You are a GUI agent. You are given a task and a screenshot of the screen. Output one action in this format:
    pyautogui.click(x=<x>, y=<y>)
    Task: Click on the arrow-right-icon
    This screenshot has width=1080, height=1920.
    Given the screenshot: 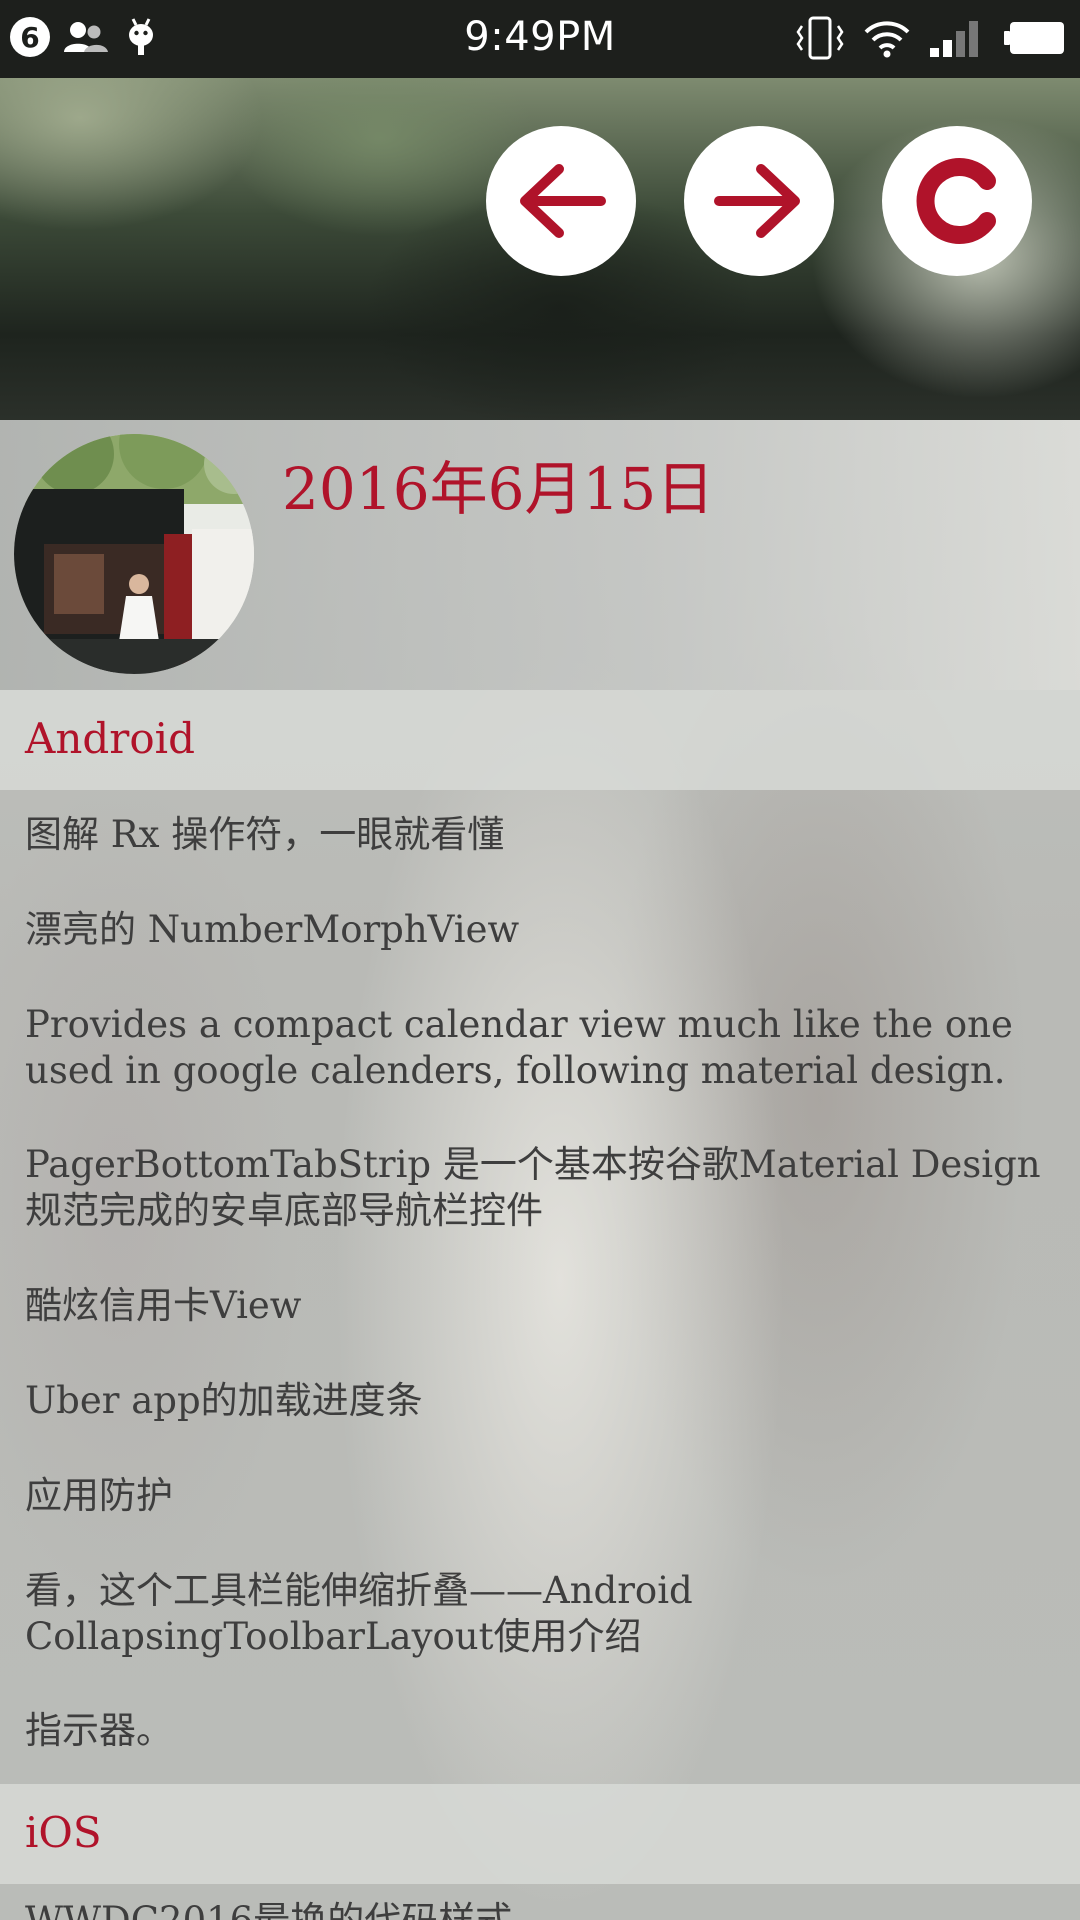 What is the action you would take?
    pyautogui.click(x=757, y=201)
    